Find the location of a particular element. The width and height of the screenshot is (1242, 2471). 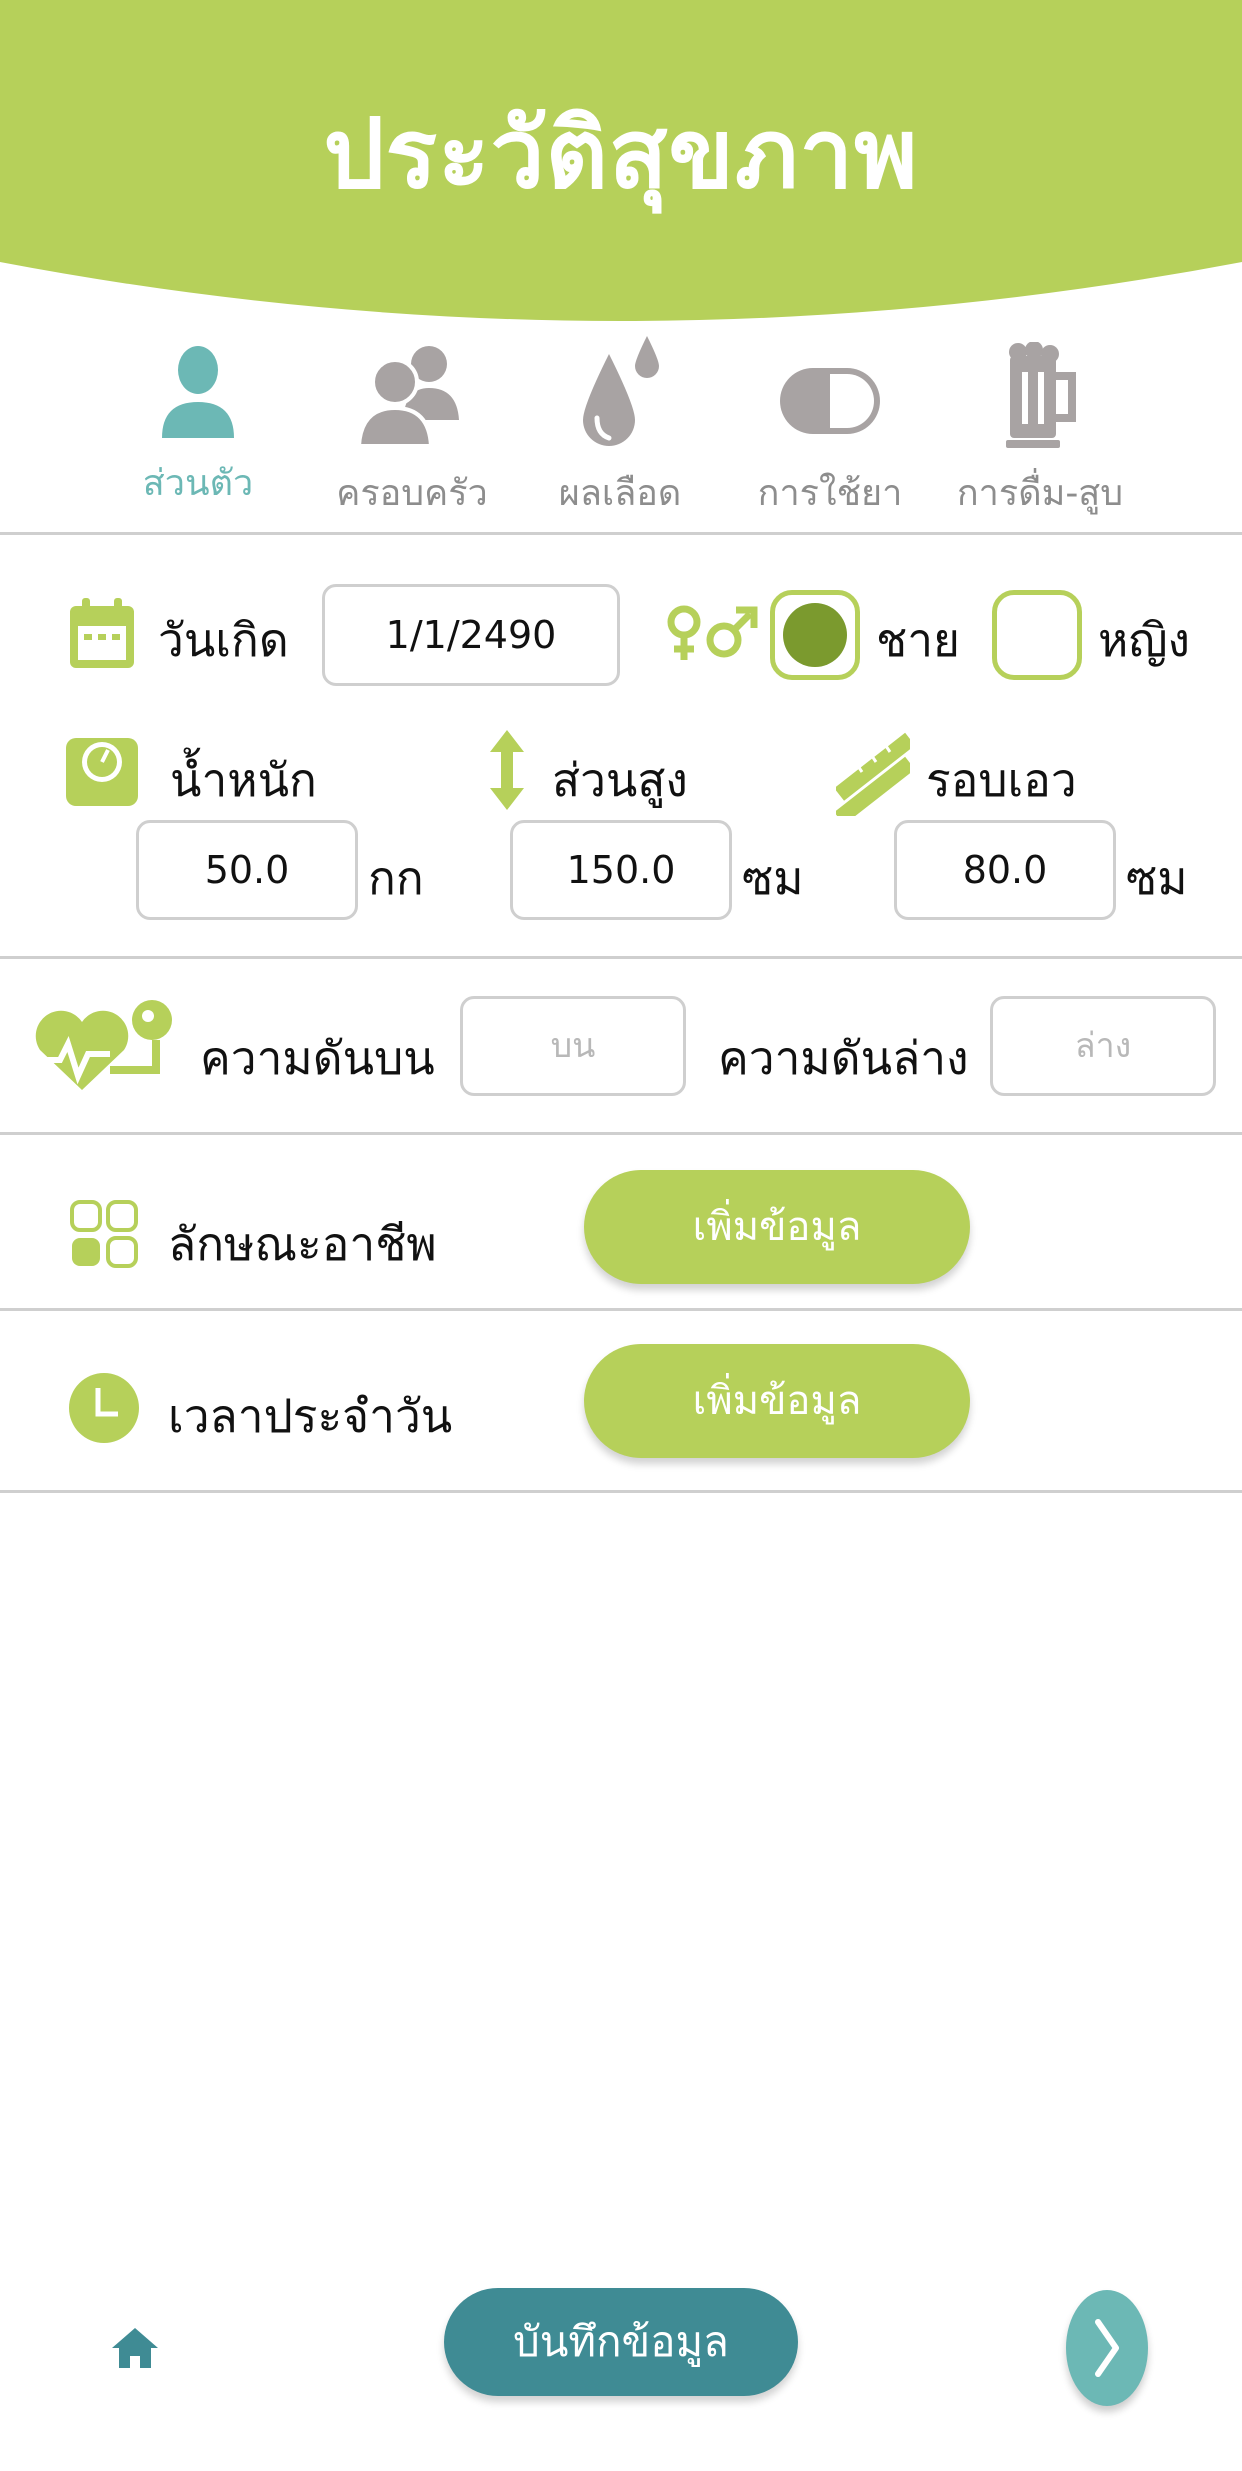

height-label: ส่วนสูง is located at coordinates (620, 780).